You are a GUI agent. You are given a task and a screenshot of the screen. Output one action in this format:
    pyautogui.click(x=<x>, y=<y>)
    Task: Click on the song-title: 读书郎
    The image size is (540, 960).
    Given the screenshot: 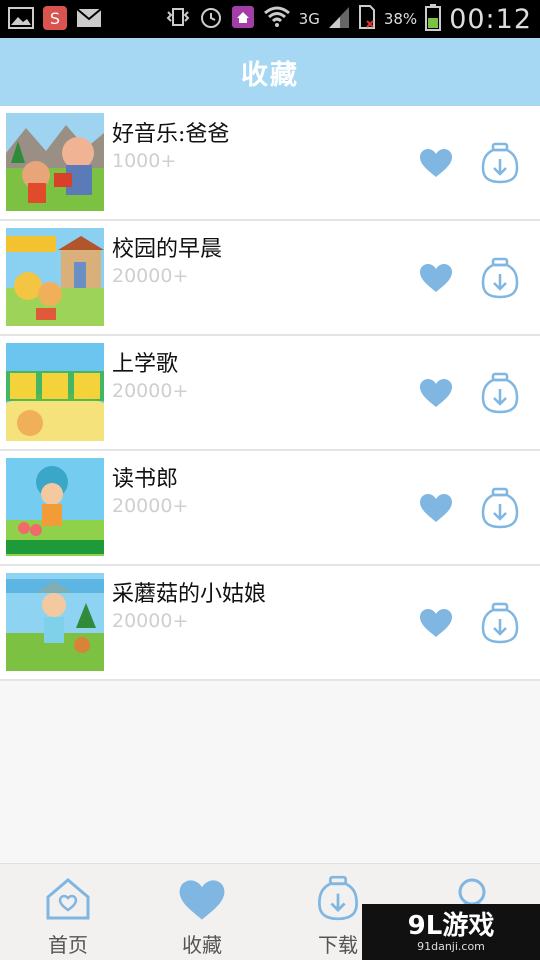 What is the action you would take?
    pyautogui.click(x=145, y=479)
    